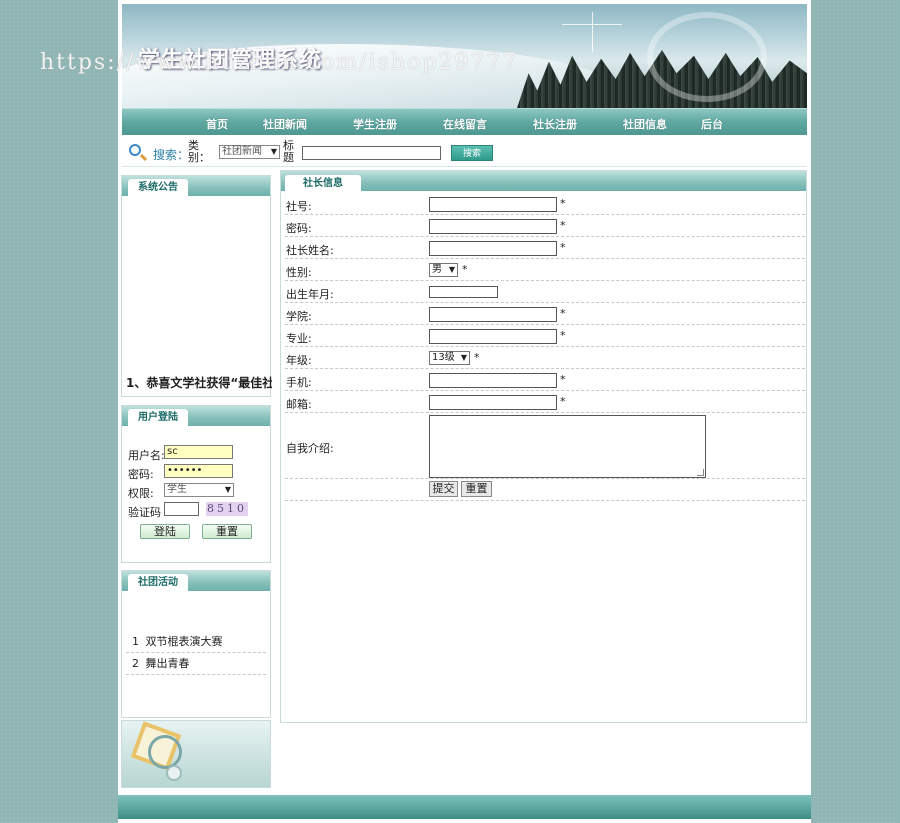 Image resolution: width=900 pixels, height=823 pixels. I want to click on intro-textarea, so click(567, 446).